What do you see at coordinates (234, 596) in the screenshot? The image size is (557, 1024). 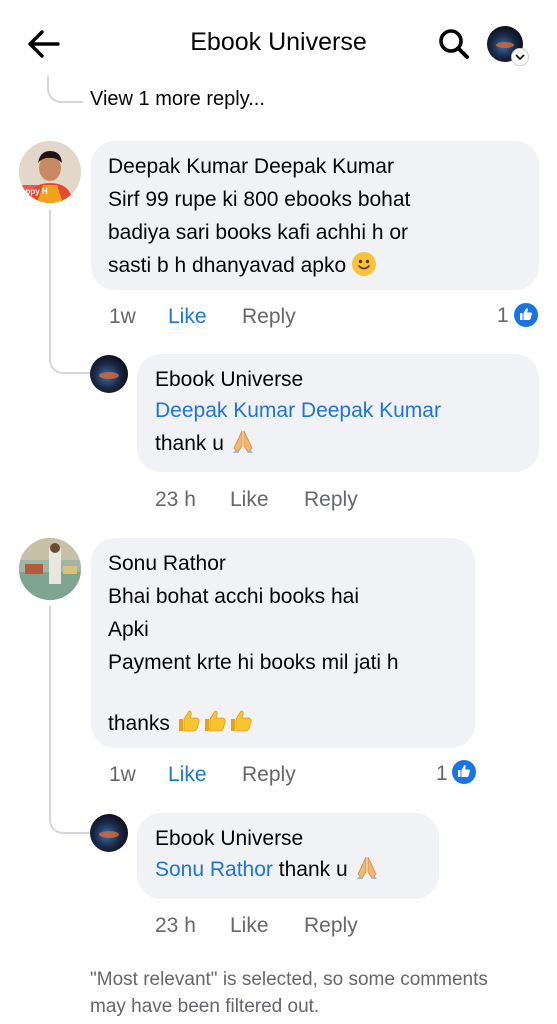 I see `comment-line: Bhai bohat acchi books hai` at bounding box center [234, 596].